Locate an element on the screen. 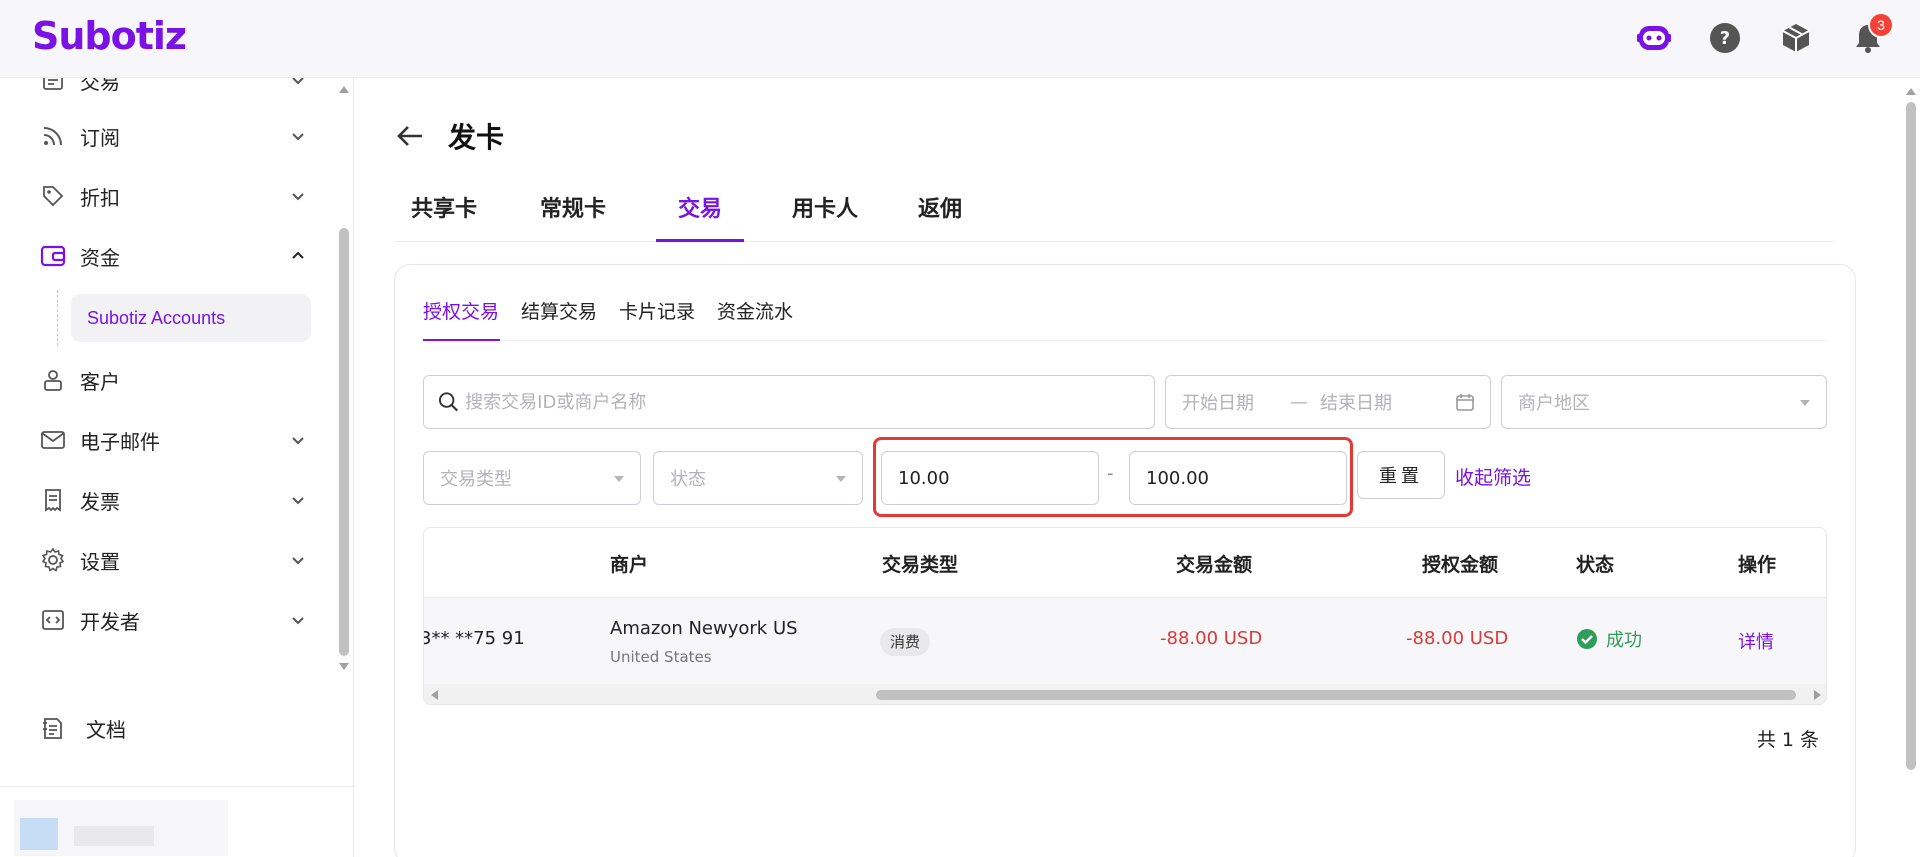  reset-button: 重置 is located at coordinates (1401, 475).